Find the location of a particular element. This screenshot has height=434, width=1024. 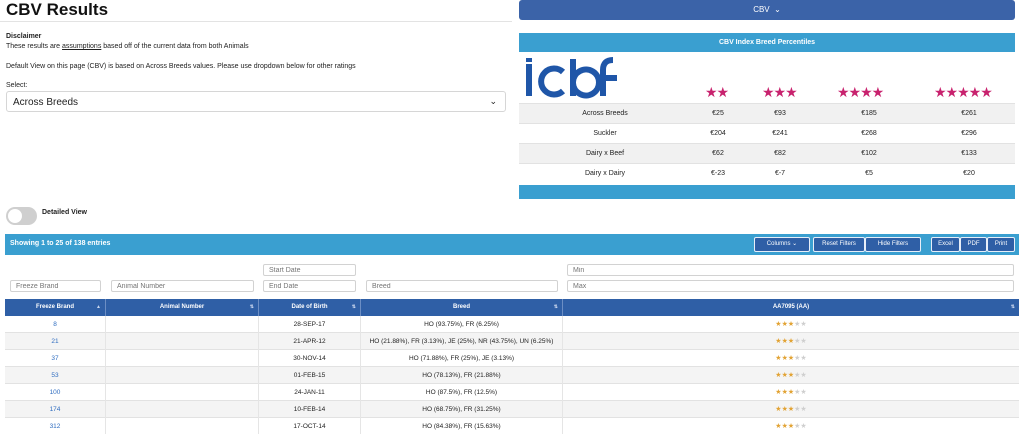

column-label: Freeze Brand is located at coordinates (54, 307).